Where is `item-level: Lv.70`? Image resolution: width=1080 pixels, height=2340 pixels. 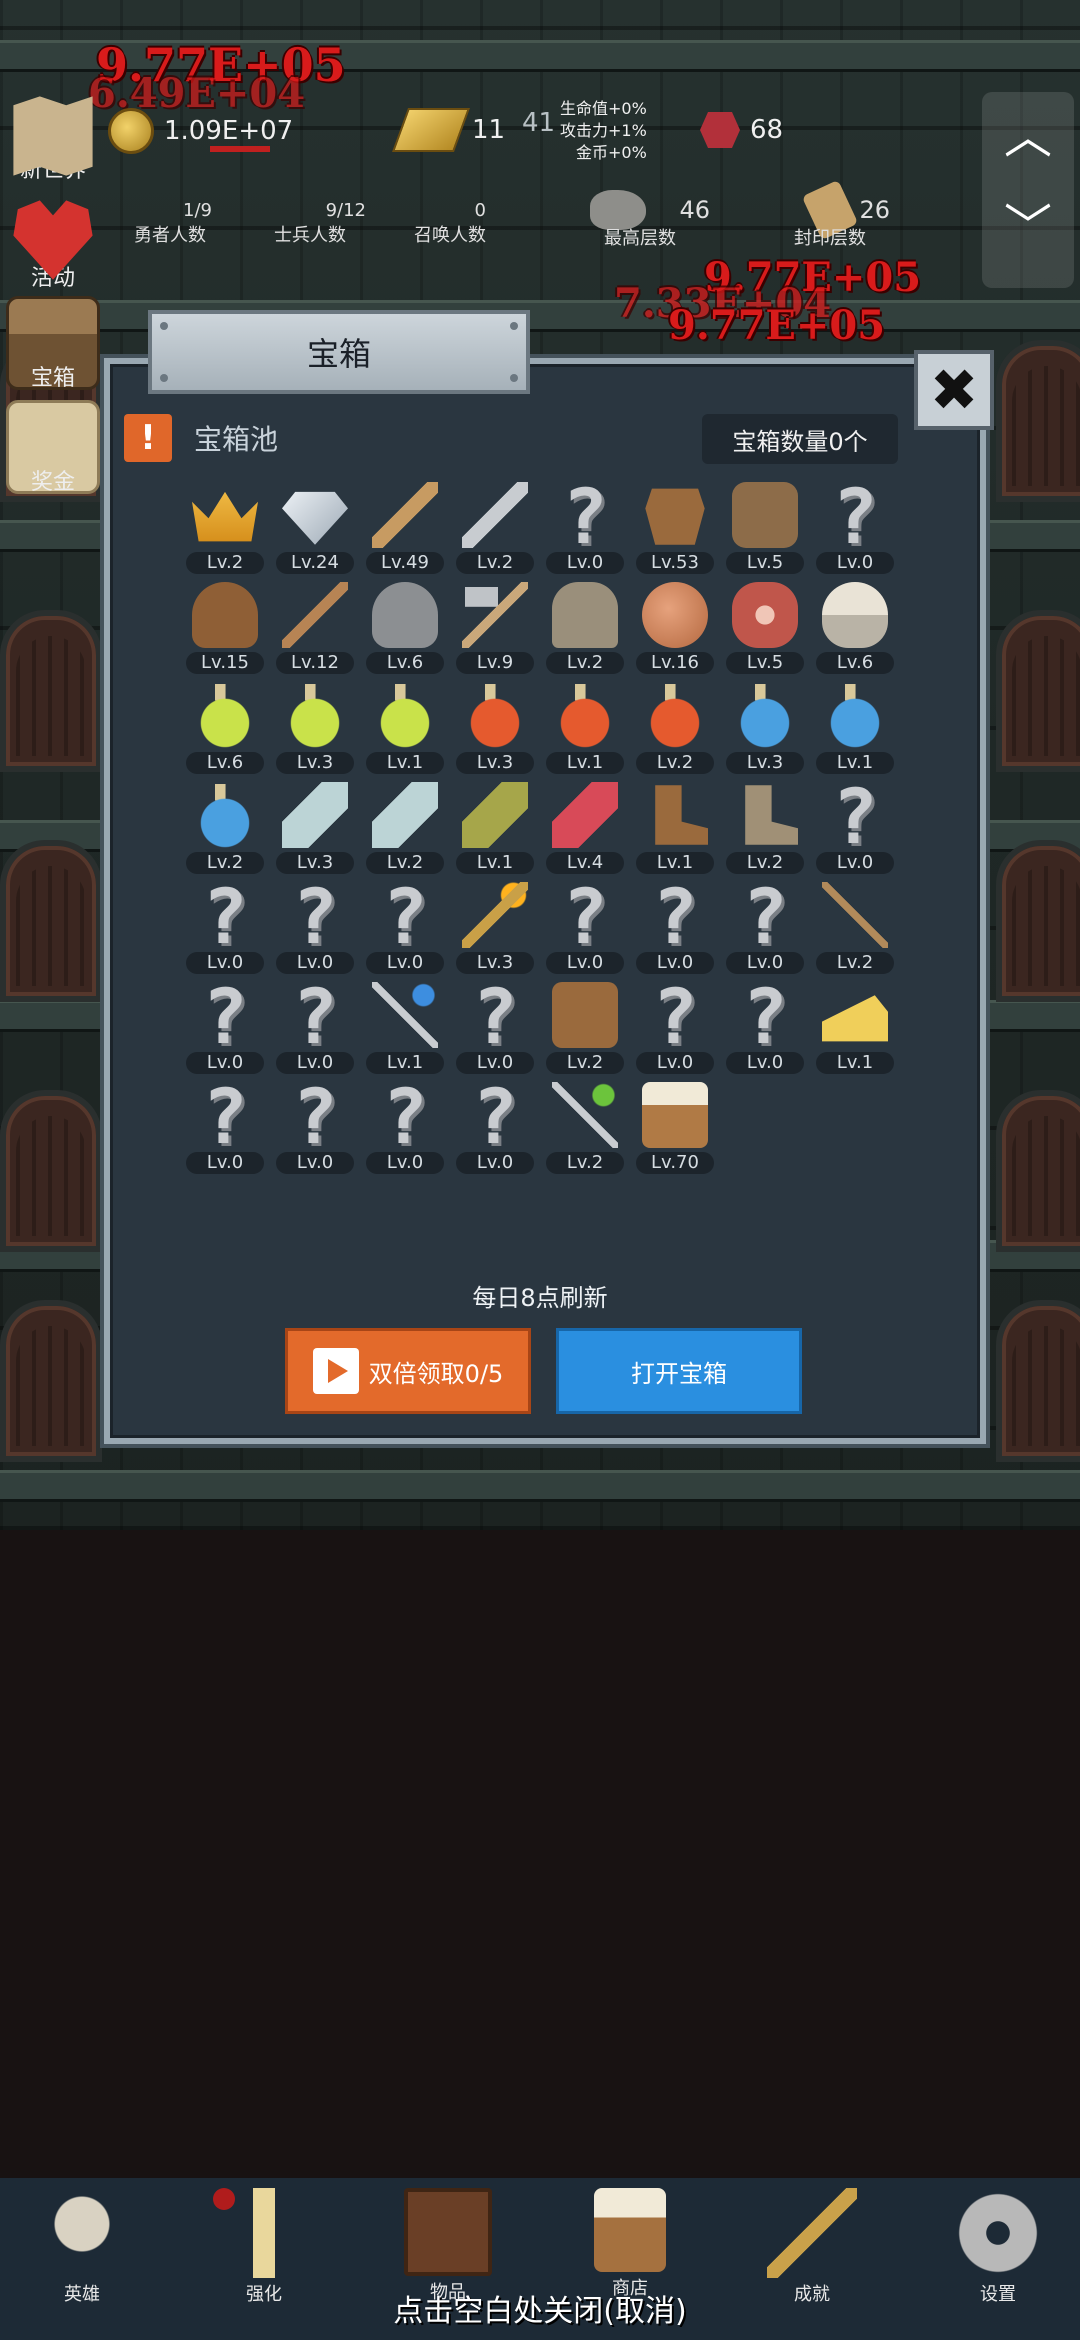
item-level: Lv.70 is located at coordinates (675, 1163).